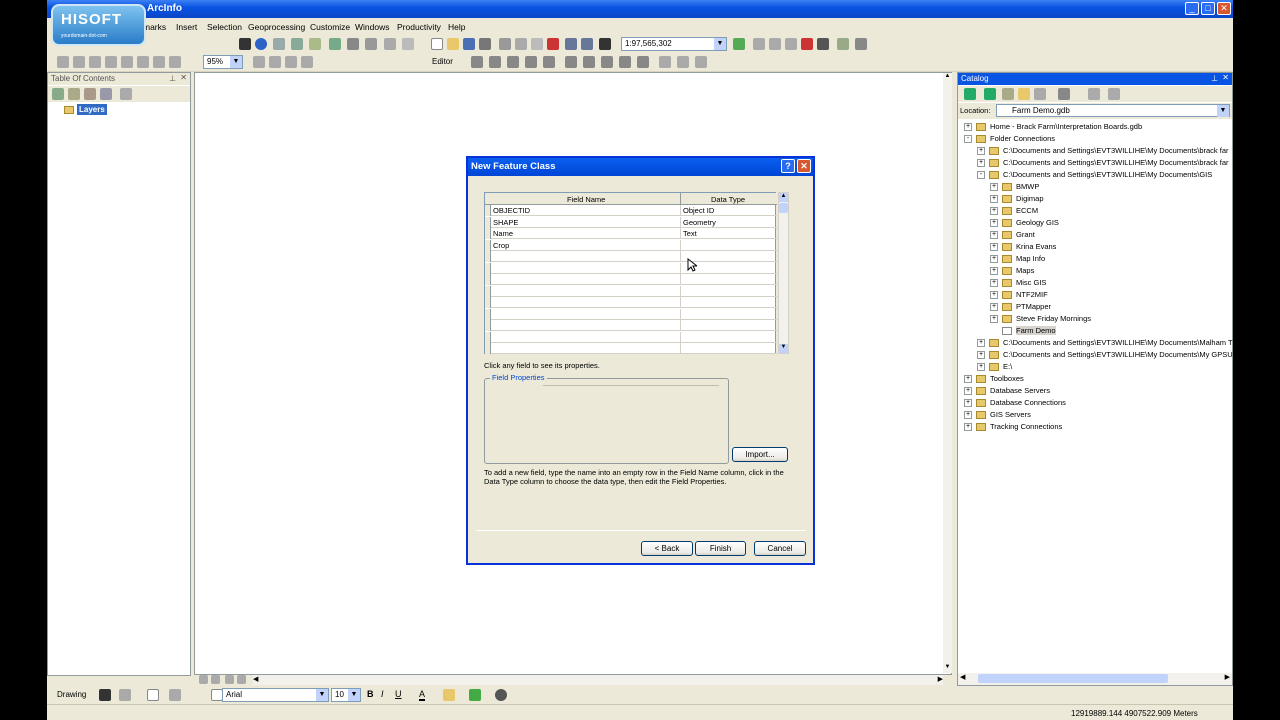 The height and width of the screenshot is (720, 1280). What do you see at coordinates (456, 27) in the screenshot?
I see `menu-help: Help` at bounding box center [456, 27].